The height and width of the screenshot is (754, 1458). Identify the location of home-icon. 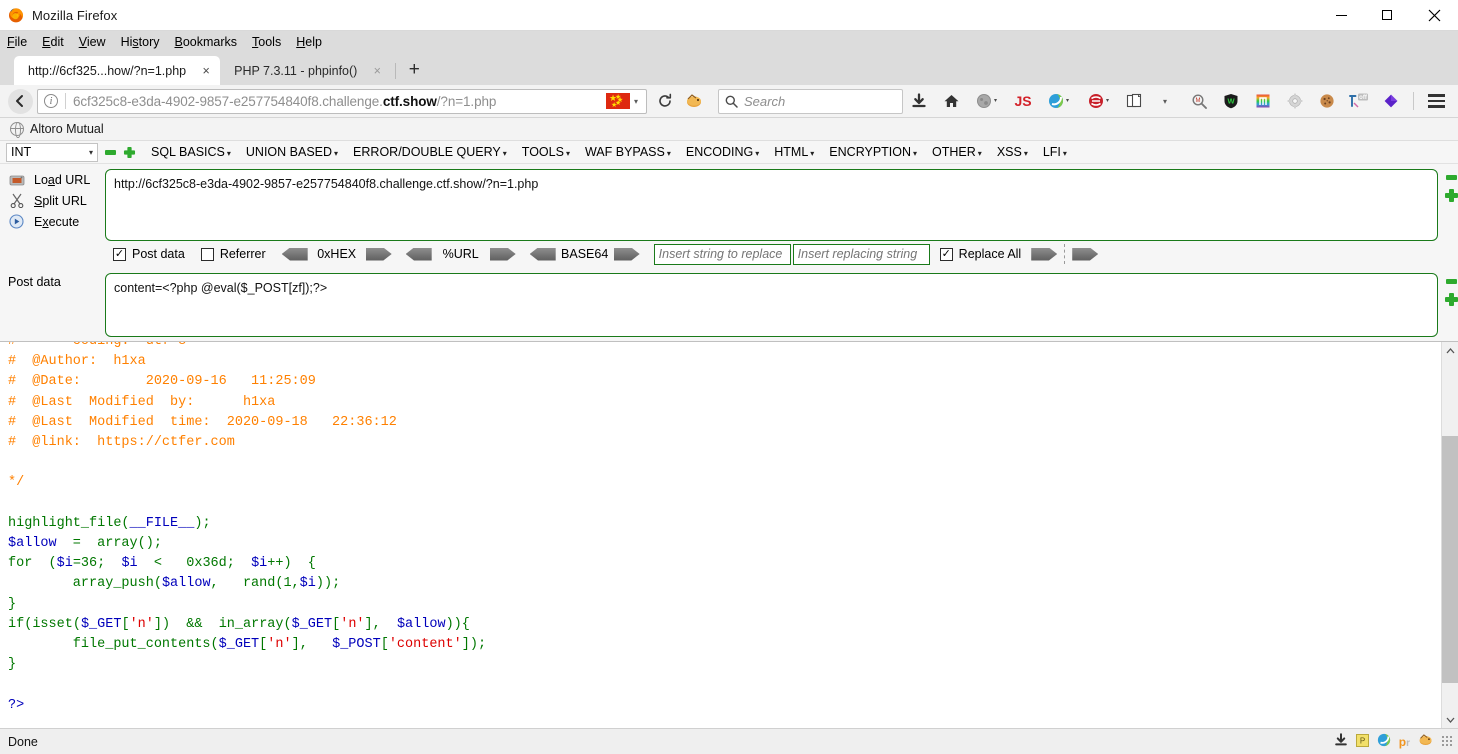
(951, 101).